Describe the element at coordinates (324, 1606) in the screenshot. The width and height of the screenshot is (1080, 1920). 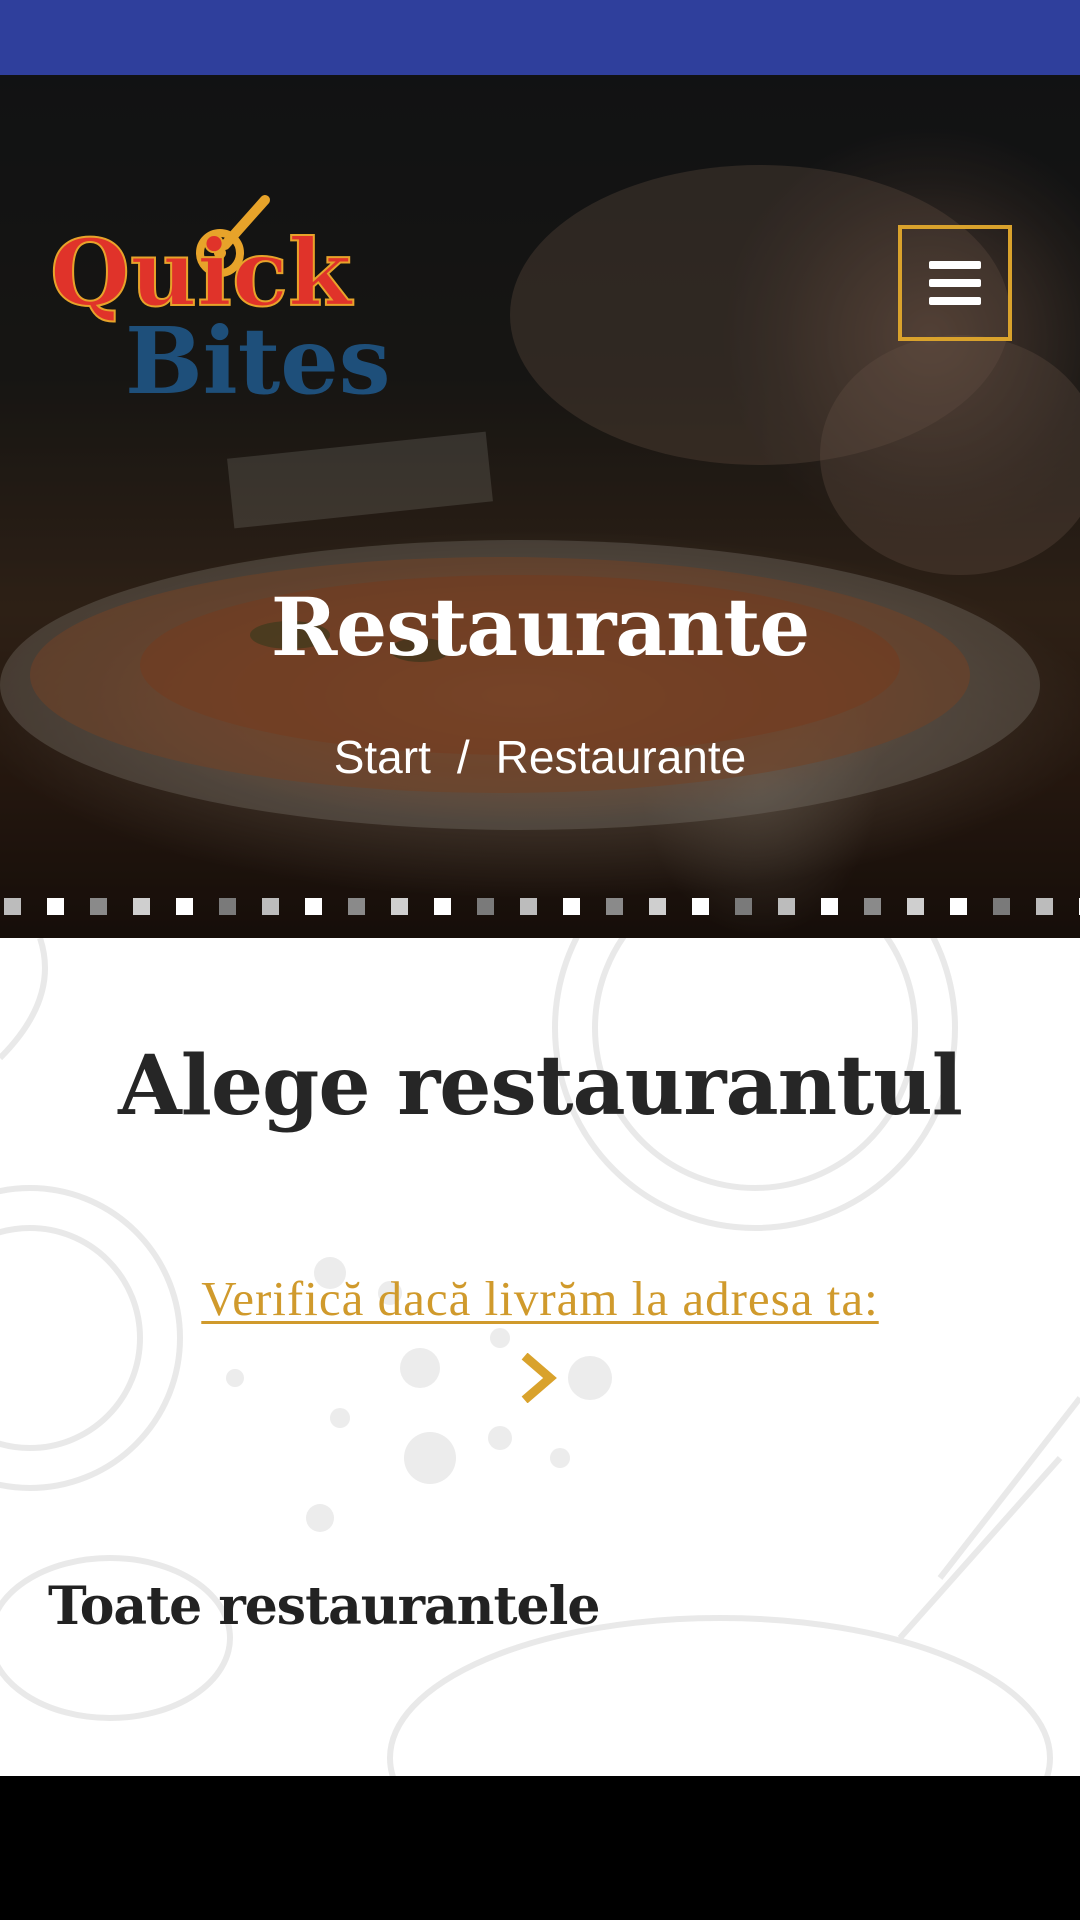
I see `all-restaurants-heading: Toate restaurantele` at that location.